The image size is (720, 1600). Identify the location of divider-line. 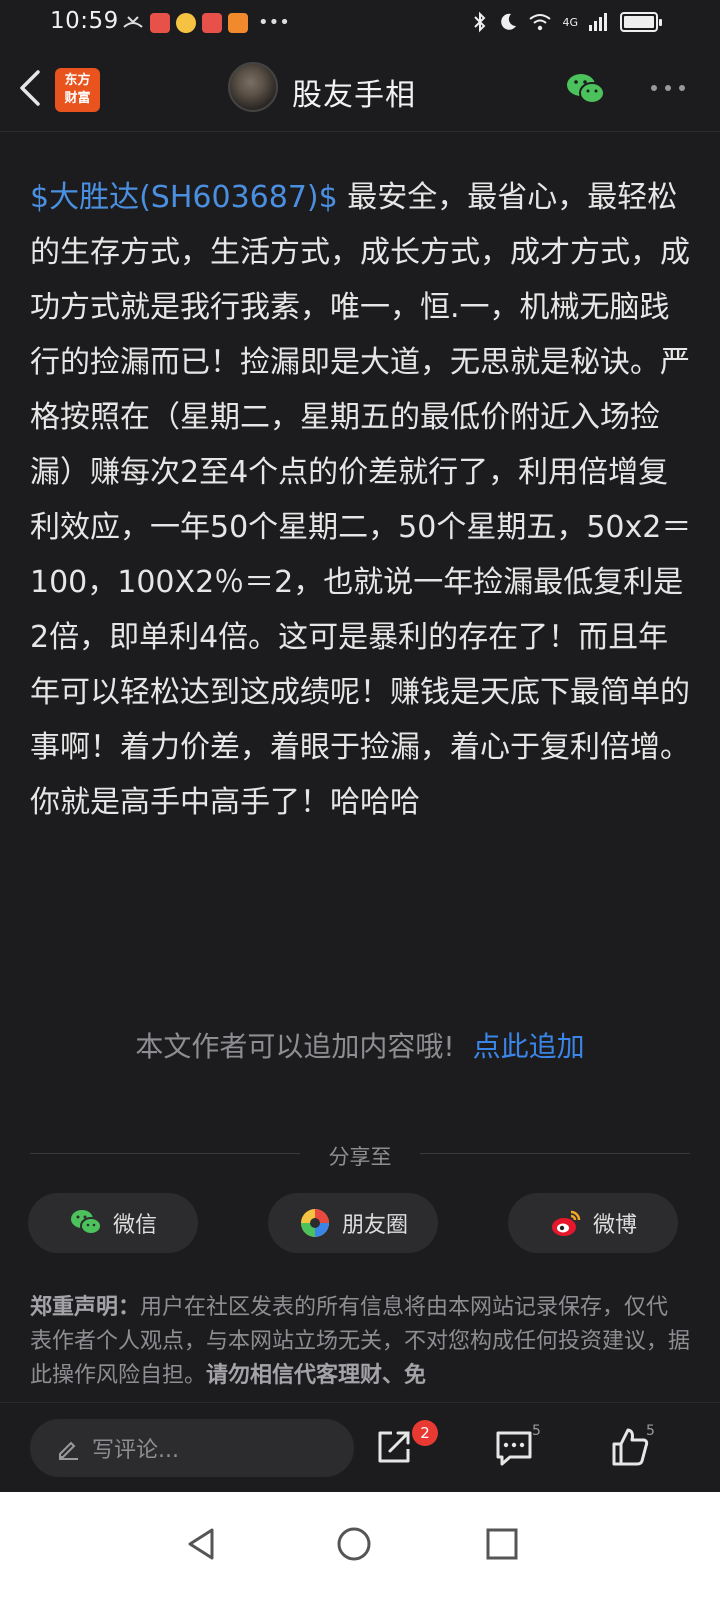
(555, 1153).